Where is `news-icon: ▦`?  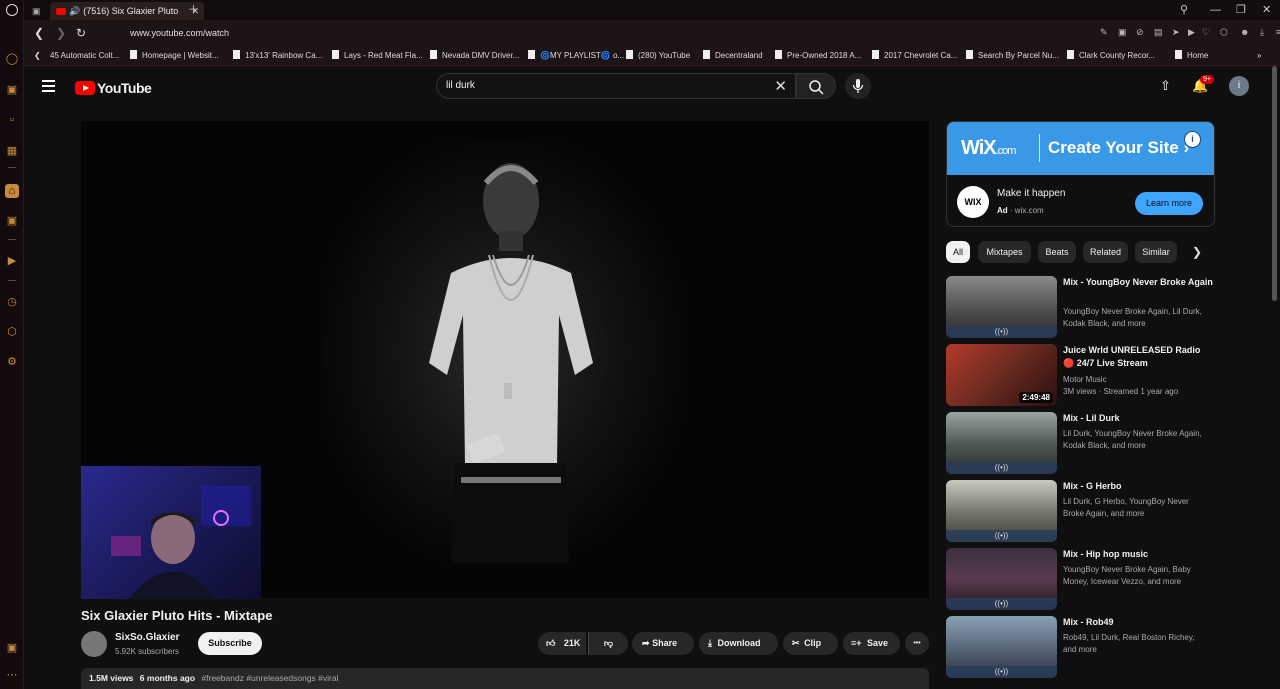 news-icon: ▦ is located at coordinates (12, 151).